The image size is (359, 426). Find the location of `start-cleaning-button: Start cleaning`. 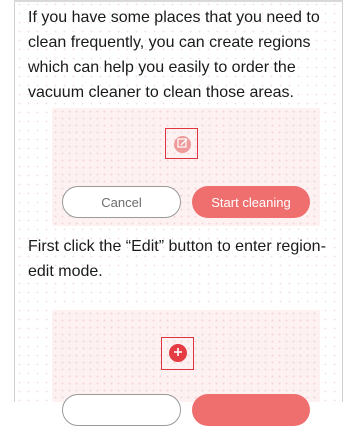

start-cleaning-button: Start cleaning is located at coordinates (251, 202).